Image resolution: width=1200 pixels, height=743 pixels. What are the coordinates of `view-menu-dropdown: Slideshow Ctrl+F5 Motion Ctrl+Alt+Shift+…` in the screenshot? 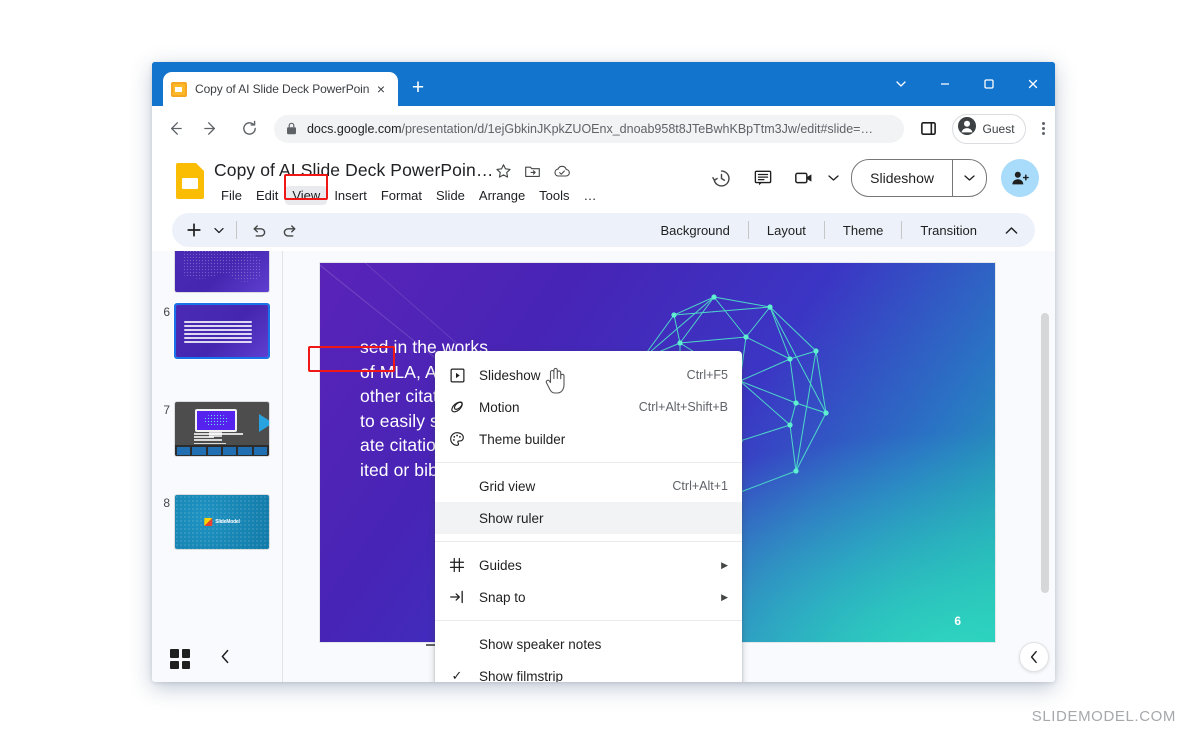 It's located at (588, 516).